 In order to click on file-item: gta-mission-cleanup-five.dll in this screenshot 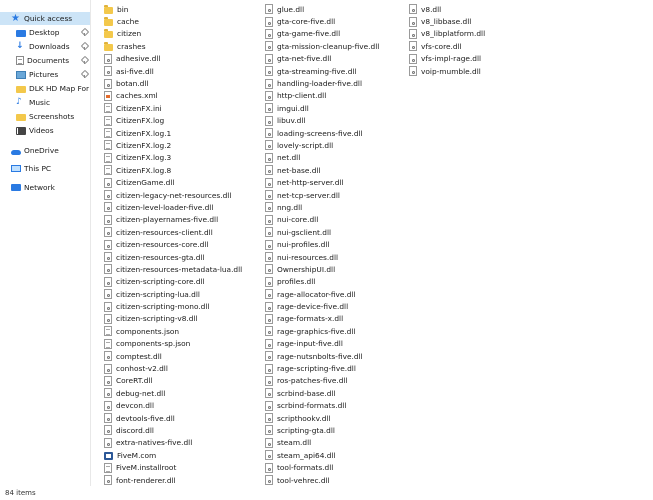, I will do `click(322, 46)`.